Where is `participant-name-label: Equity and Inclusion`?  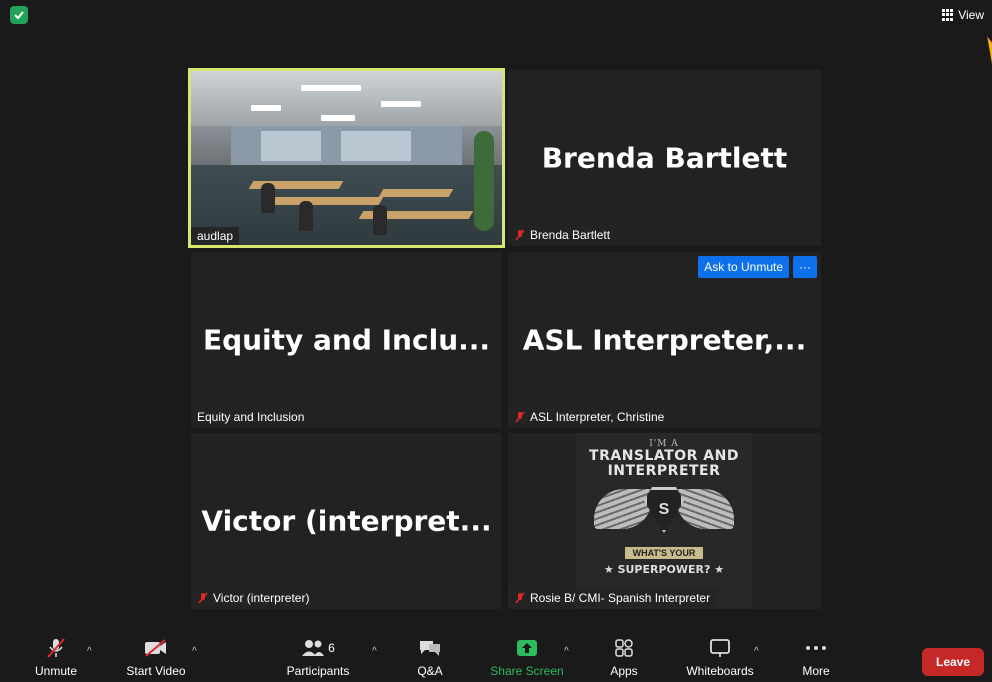
participant-name-label: Equity and Inclusion is located at coordinates (251, 417).